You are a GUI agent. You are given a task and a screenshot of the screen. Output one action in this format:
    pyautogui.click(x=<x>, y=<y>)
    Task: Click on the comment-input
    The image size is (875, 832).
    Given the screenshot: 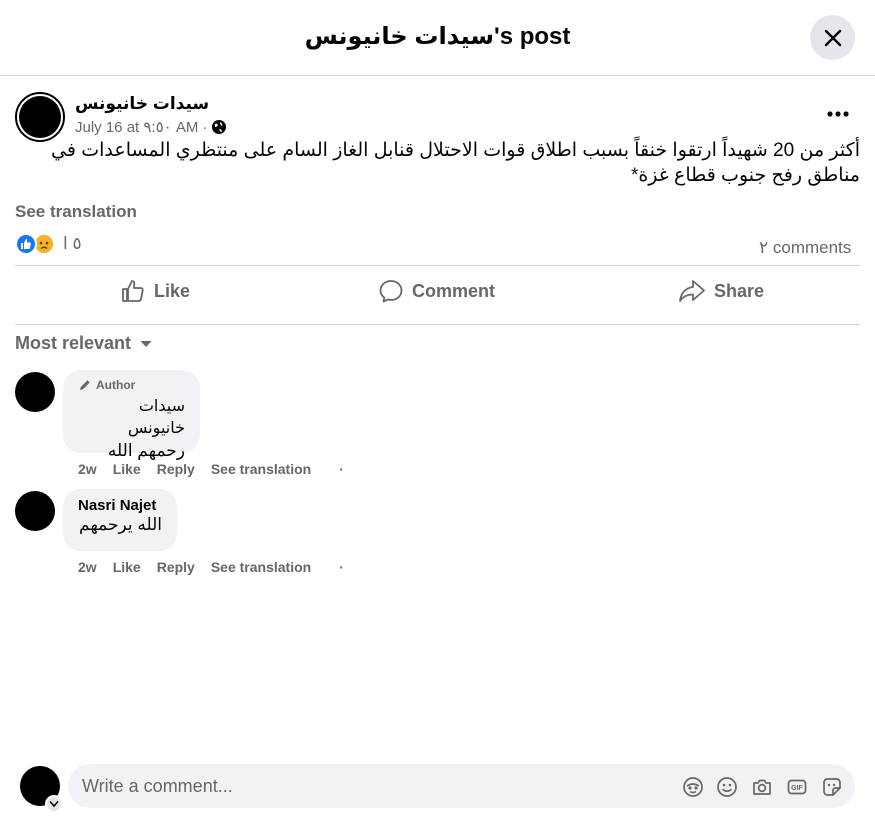 What is the action you would take?
    pyautogui.click(x=362, y=786)
    